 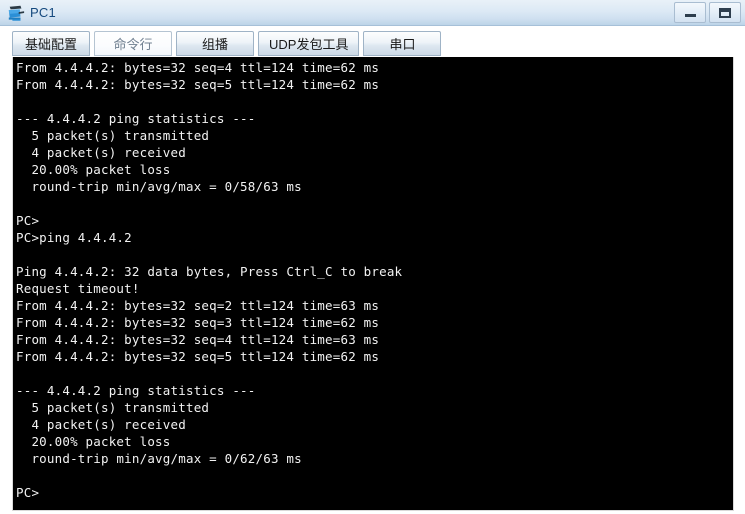 I want to click on tab-label: 组播, so click(x=214, y=44).